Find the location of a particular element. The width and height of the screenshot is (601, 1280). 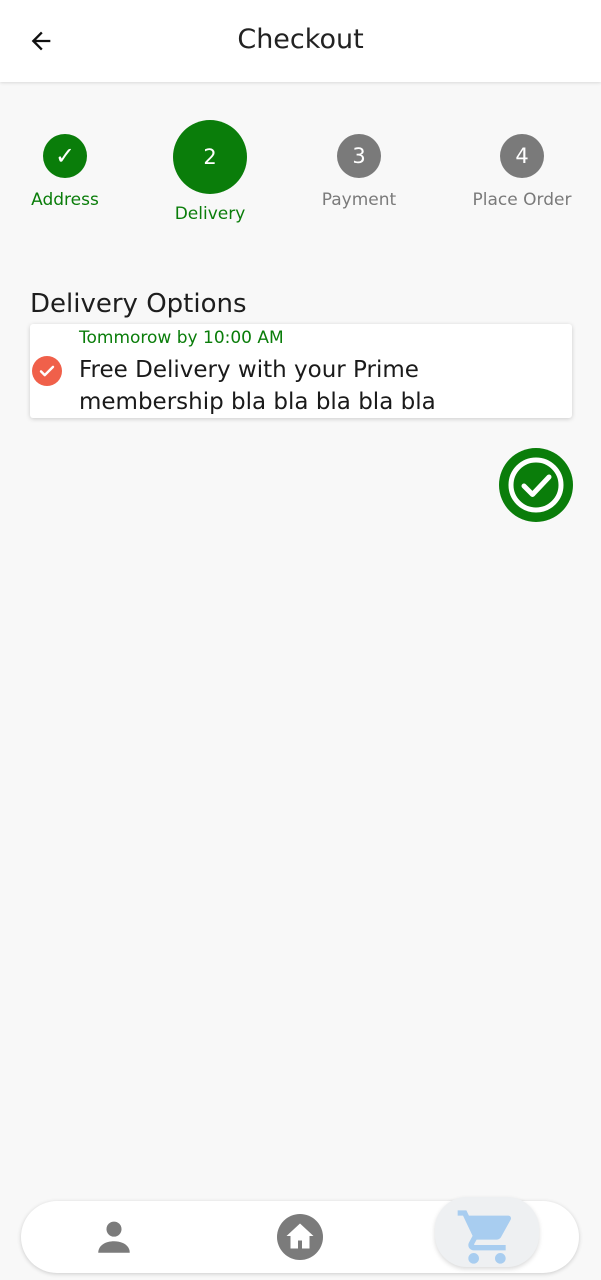

page-title: Checkout is located at coordinates (300, 39).